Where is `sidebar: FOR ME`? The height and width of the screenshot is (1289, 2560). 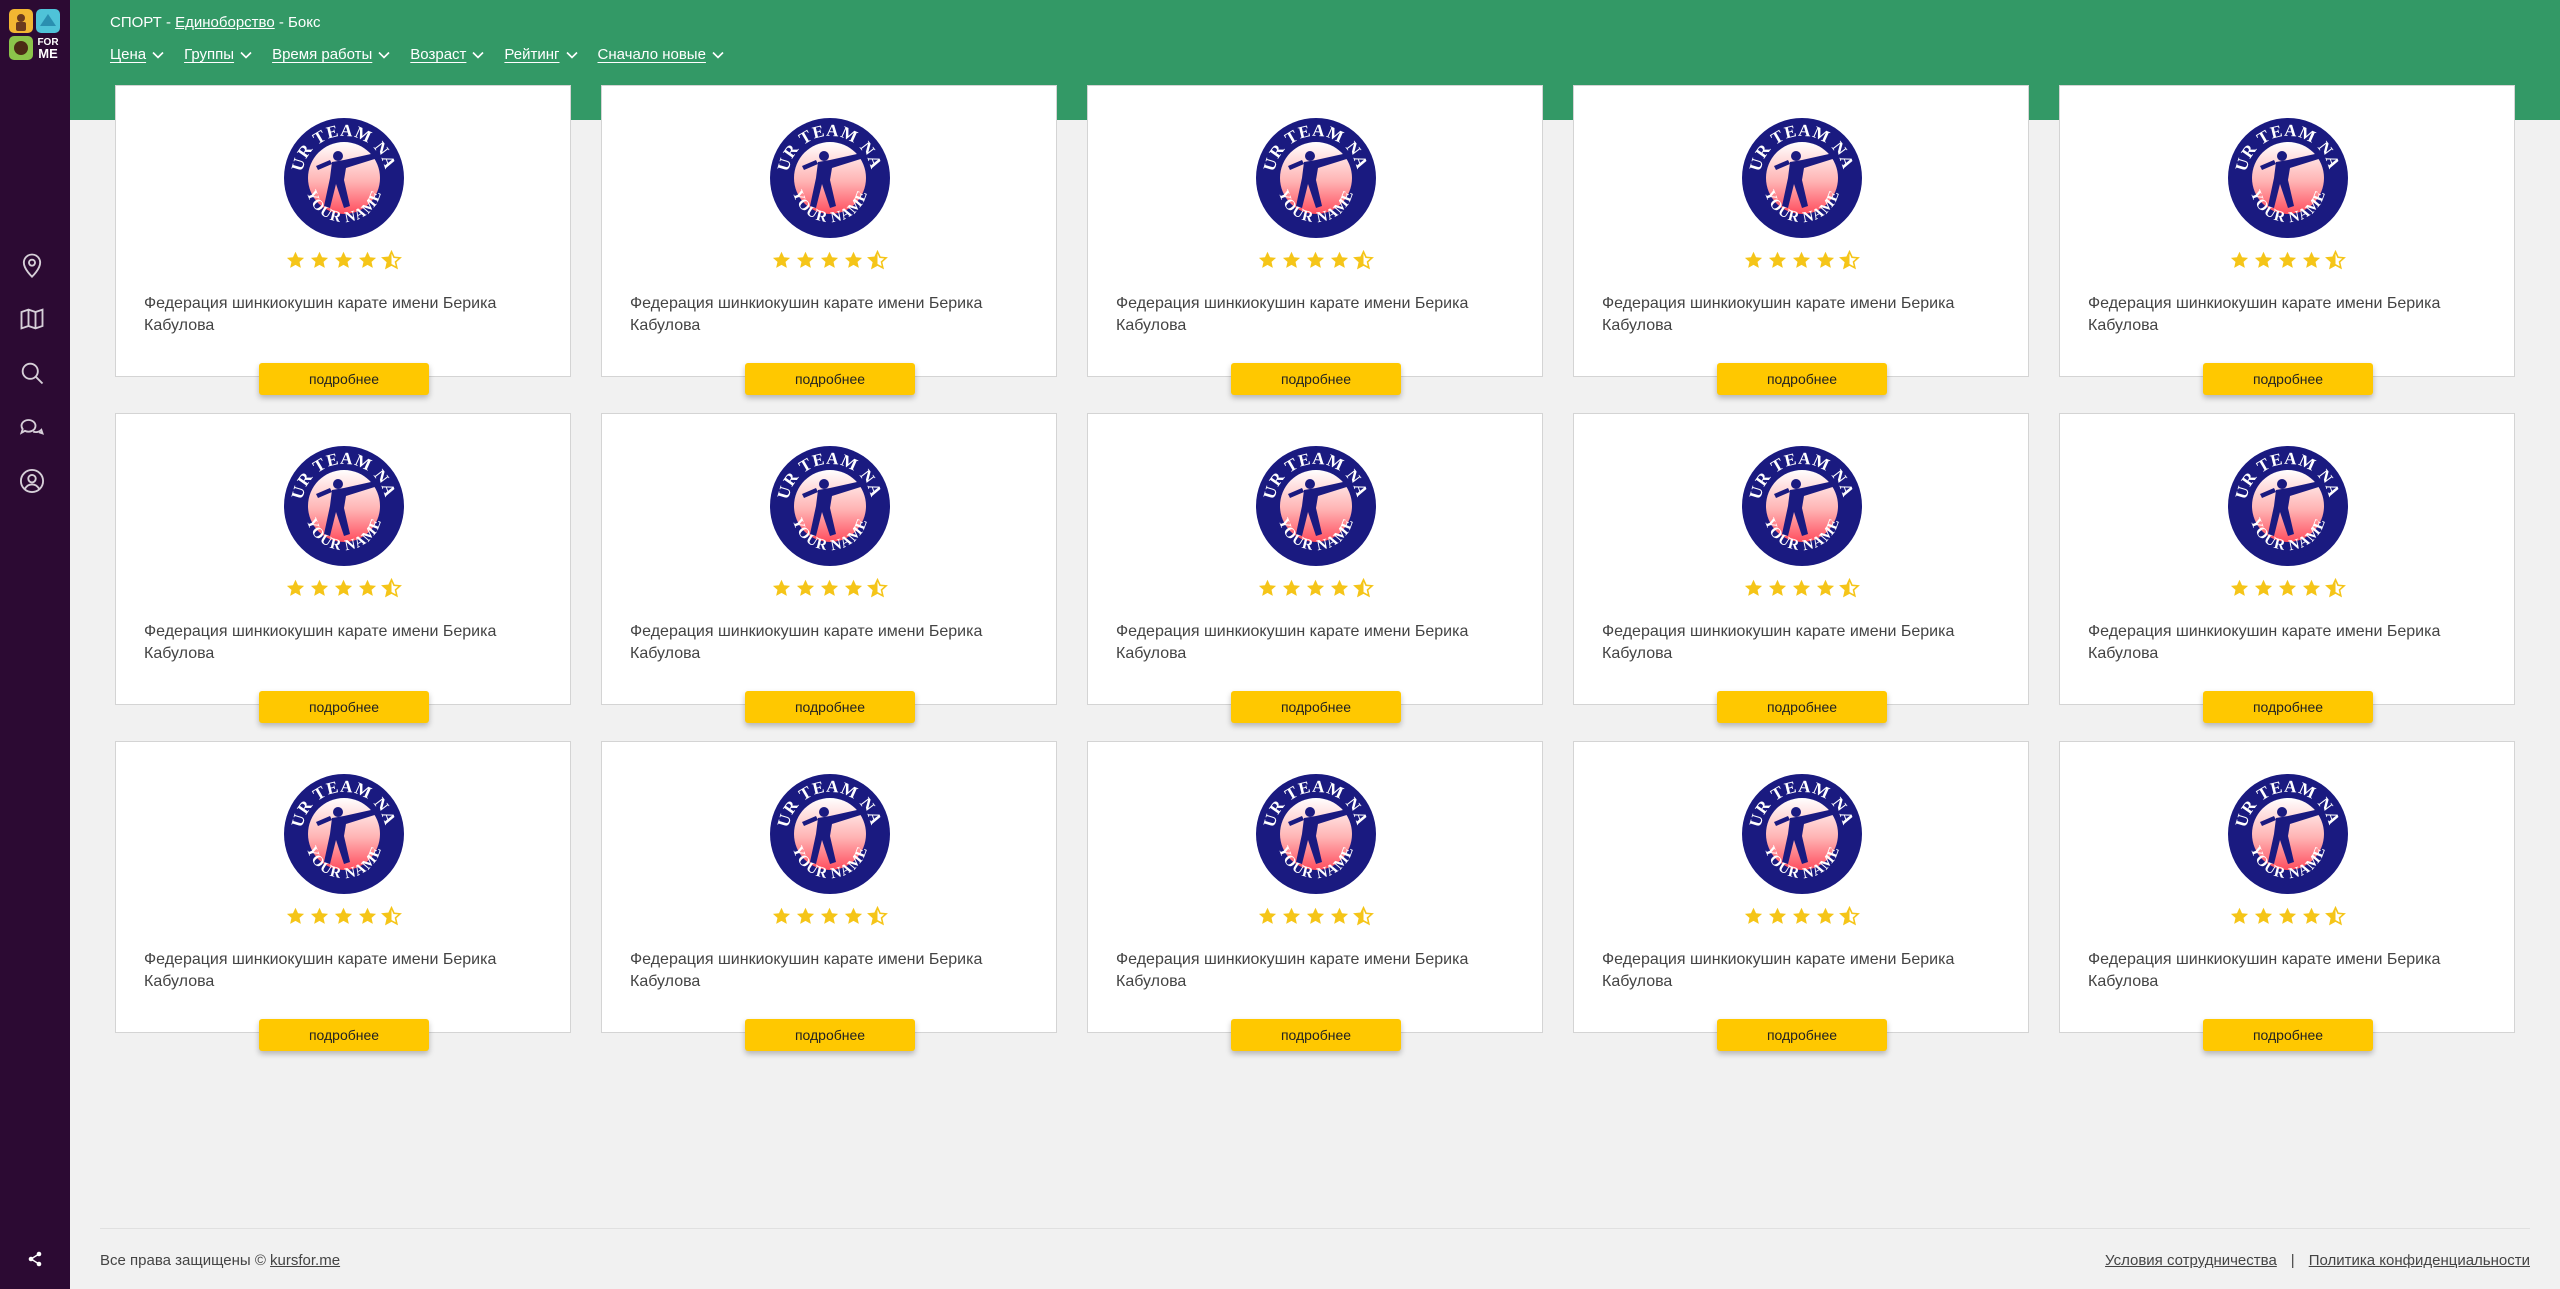 sidebar: FOR ME is located at coordinates (35, 644).